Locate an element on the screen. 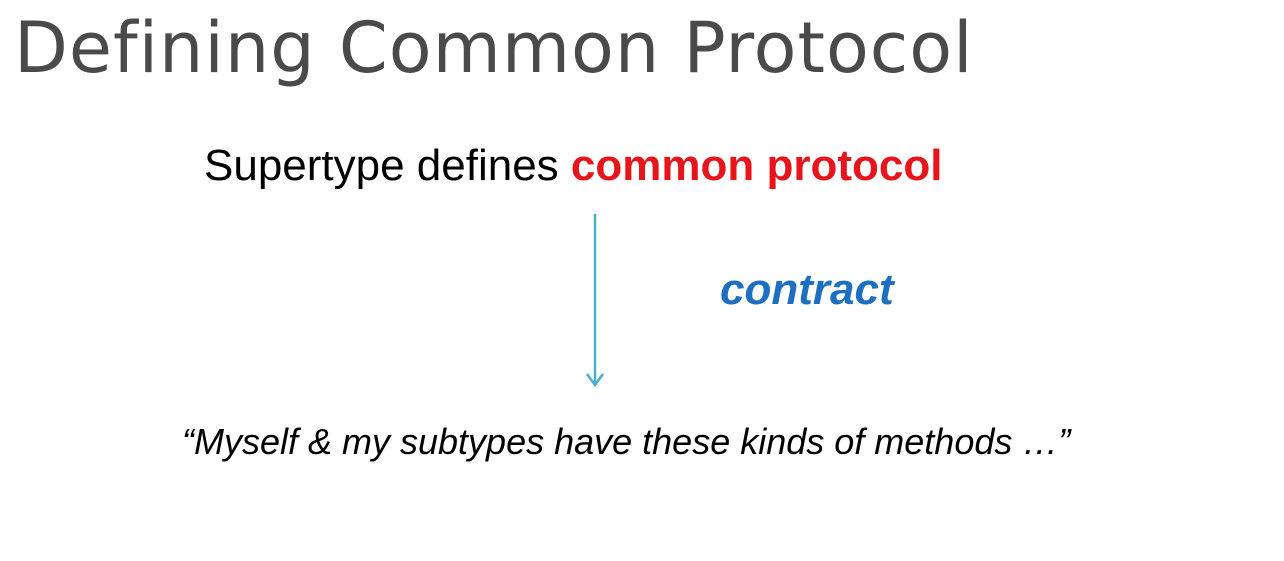 Image resolution: width=1284 pixels, height=561 pixels. down-arrow-icon is located at coordinates (595, 301).